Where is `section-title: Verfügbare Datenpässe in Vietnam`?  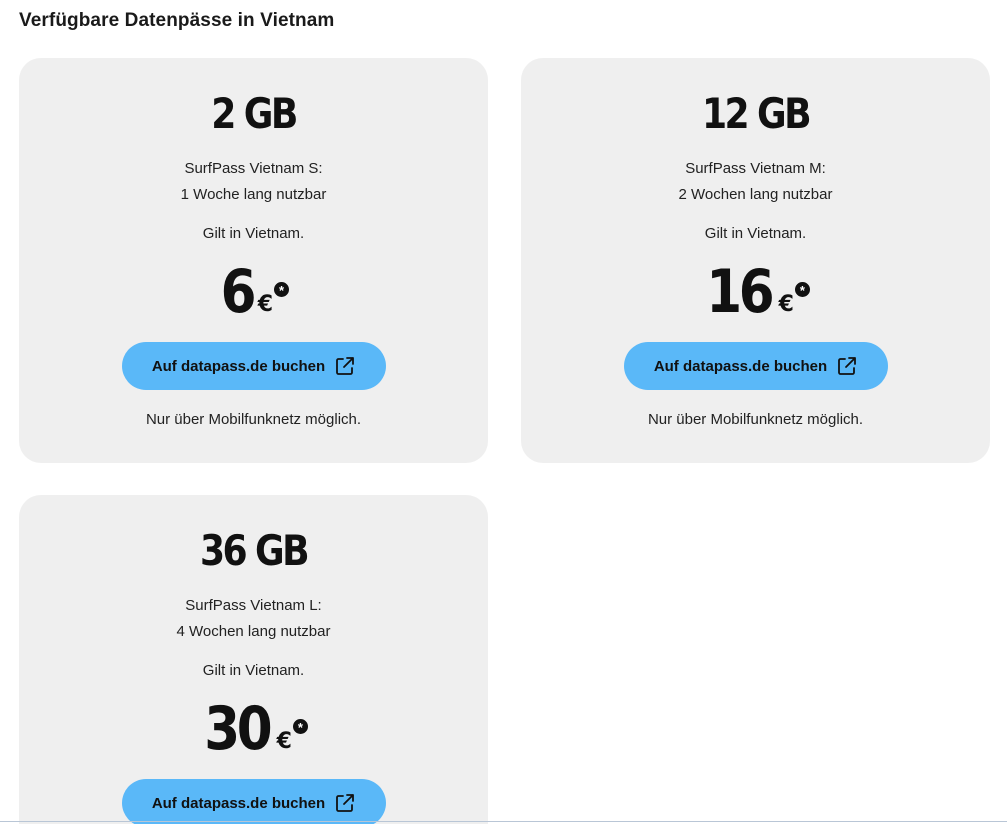
section-title: Verfügbare Datenpässe in Vietnam is located at coordinates (177, 20).